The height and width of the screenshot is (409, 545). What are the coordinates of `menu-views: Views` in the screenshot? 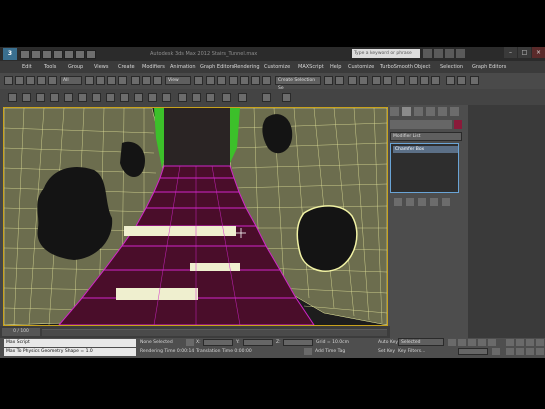 It's located at (101, 67).